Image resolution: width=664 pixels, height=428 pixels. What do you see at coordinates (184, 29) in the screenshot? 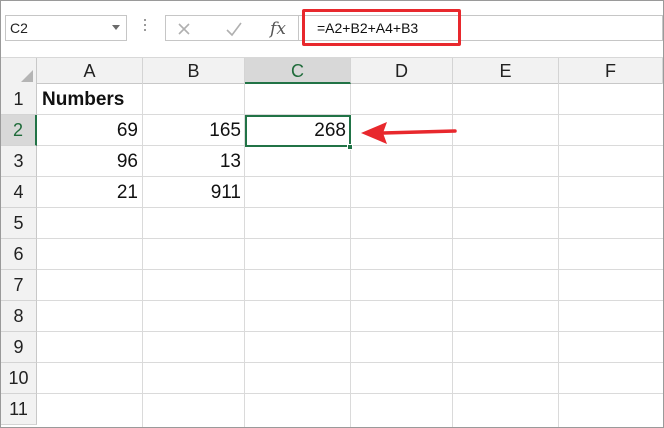
I see `cancel-icon` at bounding box center [184, 29].